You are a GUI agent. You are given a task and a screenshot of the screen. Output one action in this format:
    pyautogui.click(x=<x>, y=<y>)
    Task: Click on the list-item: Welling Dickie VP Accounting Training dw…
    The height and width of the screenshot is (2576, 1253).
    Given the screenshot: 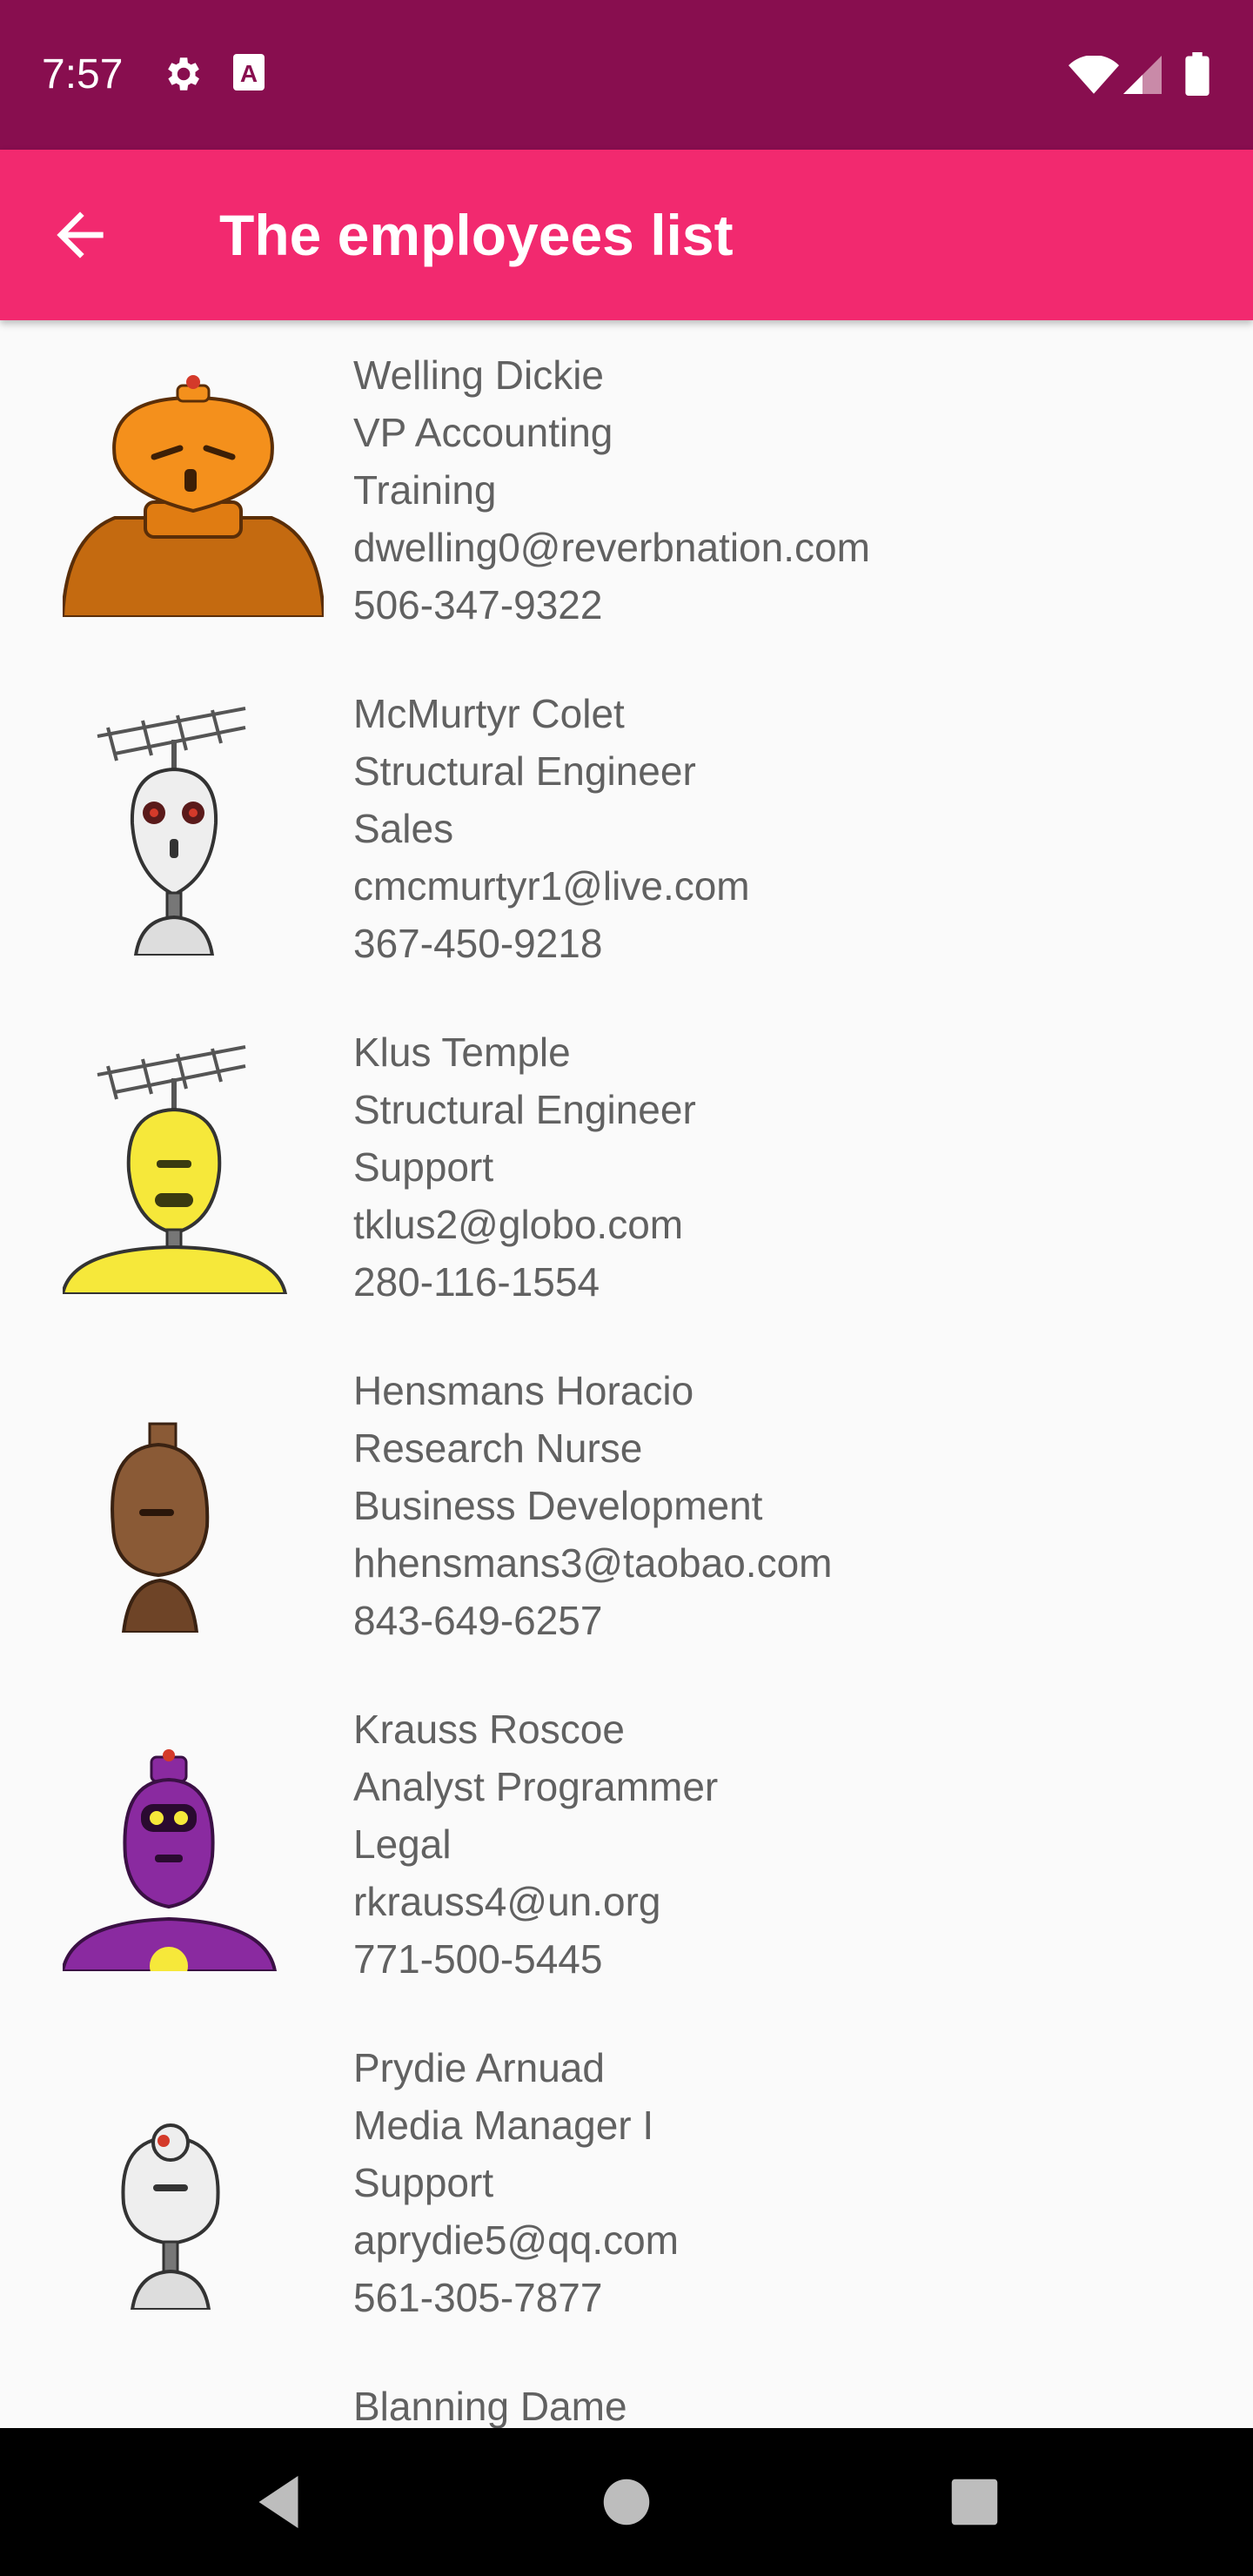 What is the action you would take?
    pyautogui.click(x=626, y=489)
    